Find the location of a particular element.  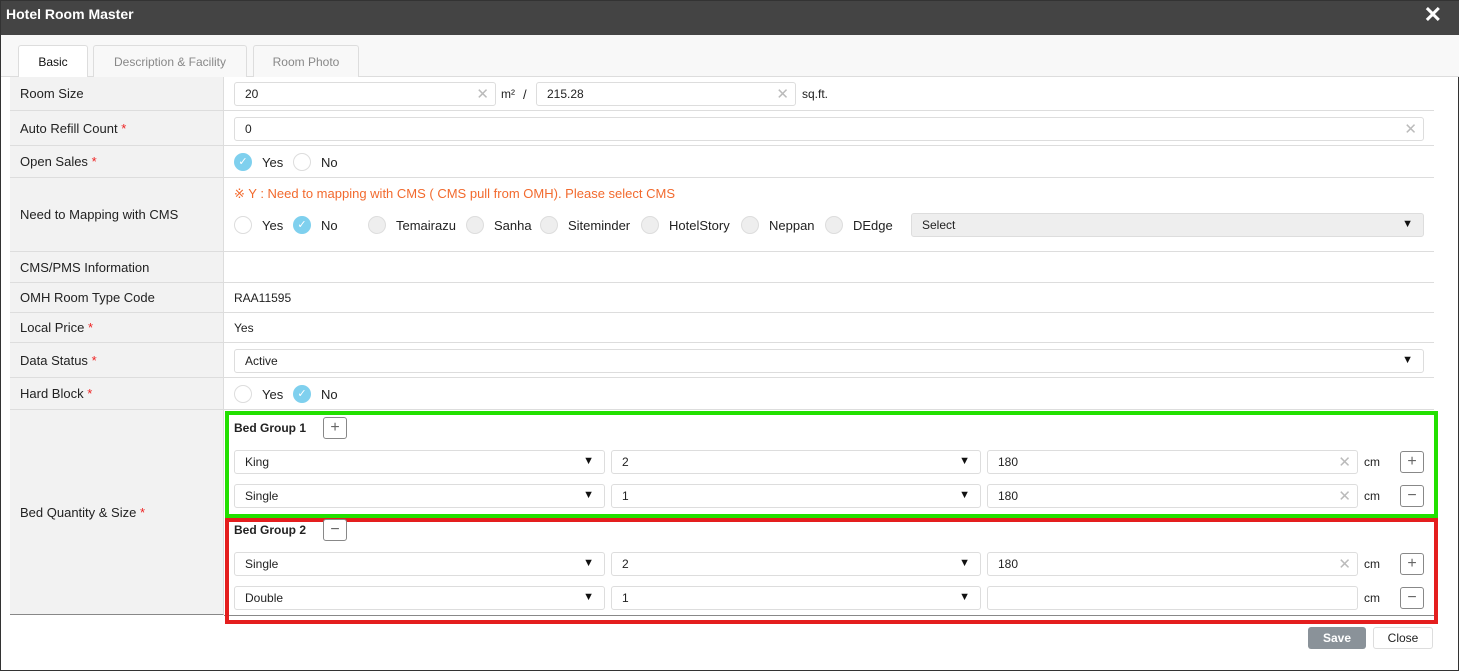

hard-block-no-radio: ✓ is located at coordinates (302, 394).